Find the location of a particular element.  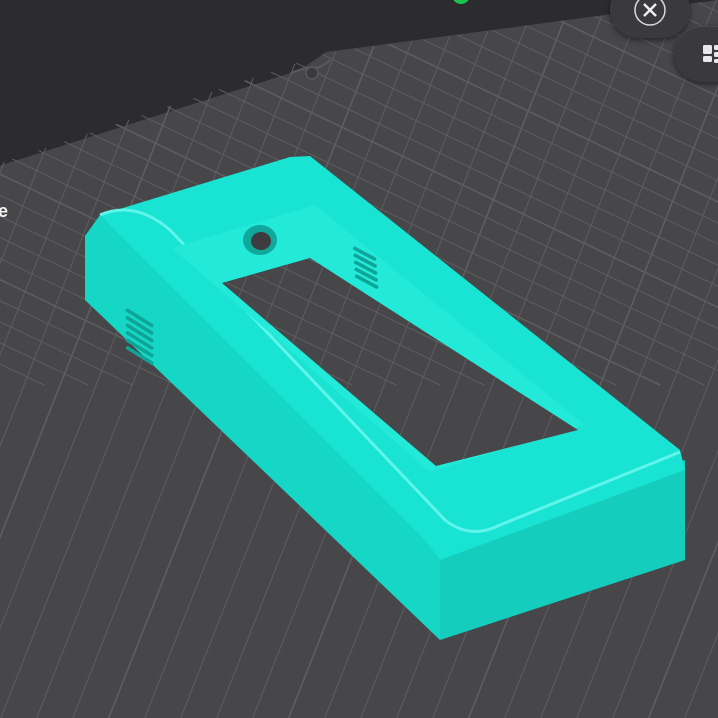

panel-label-fragment: e is located at coordinates (4, 211).